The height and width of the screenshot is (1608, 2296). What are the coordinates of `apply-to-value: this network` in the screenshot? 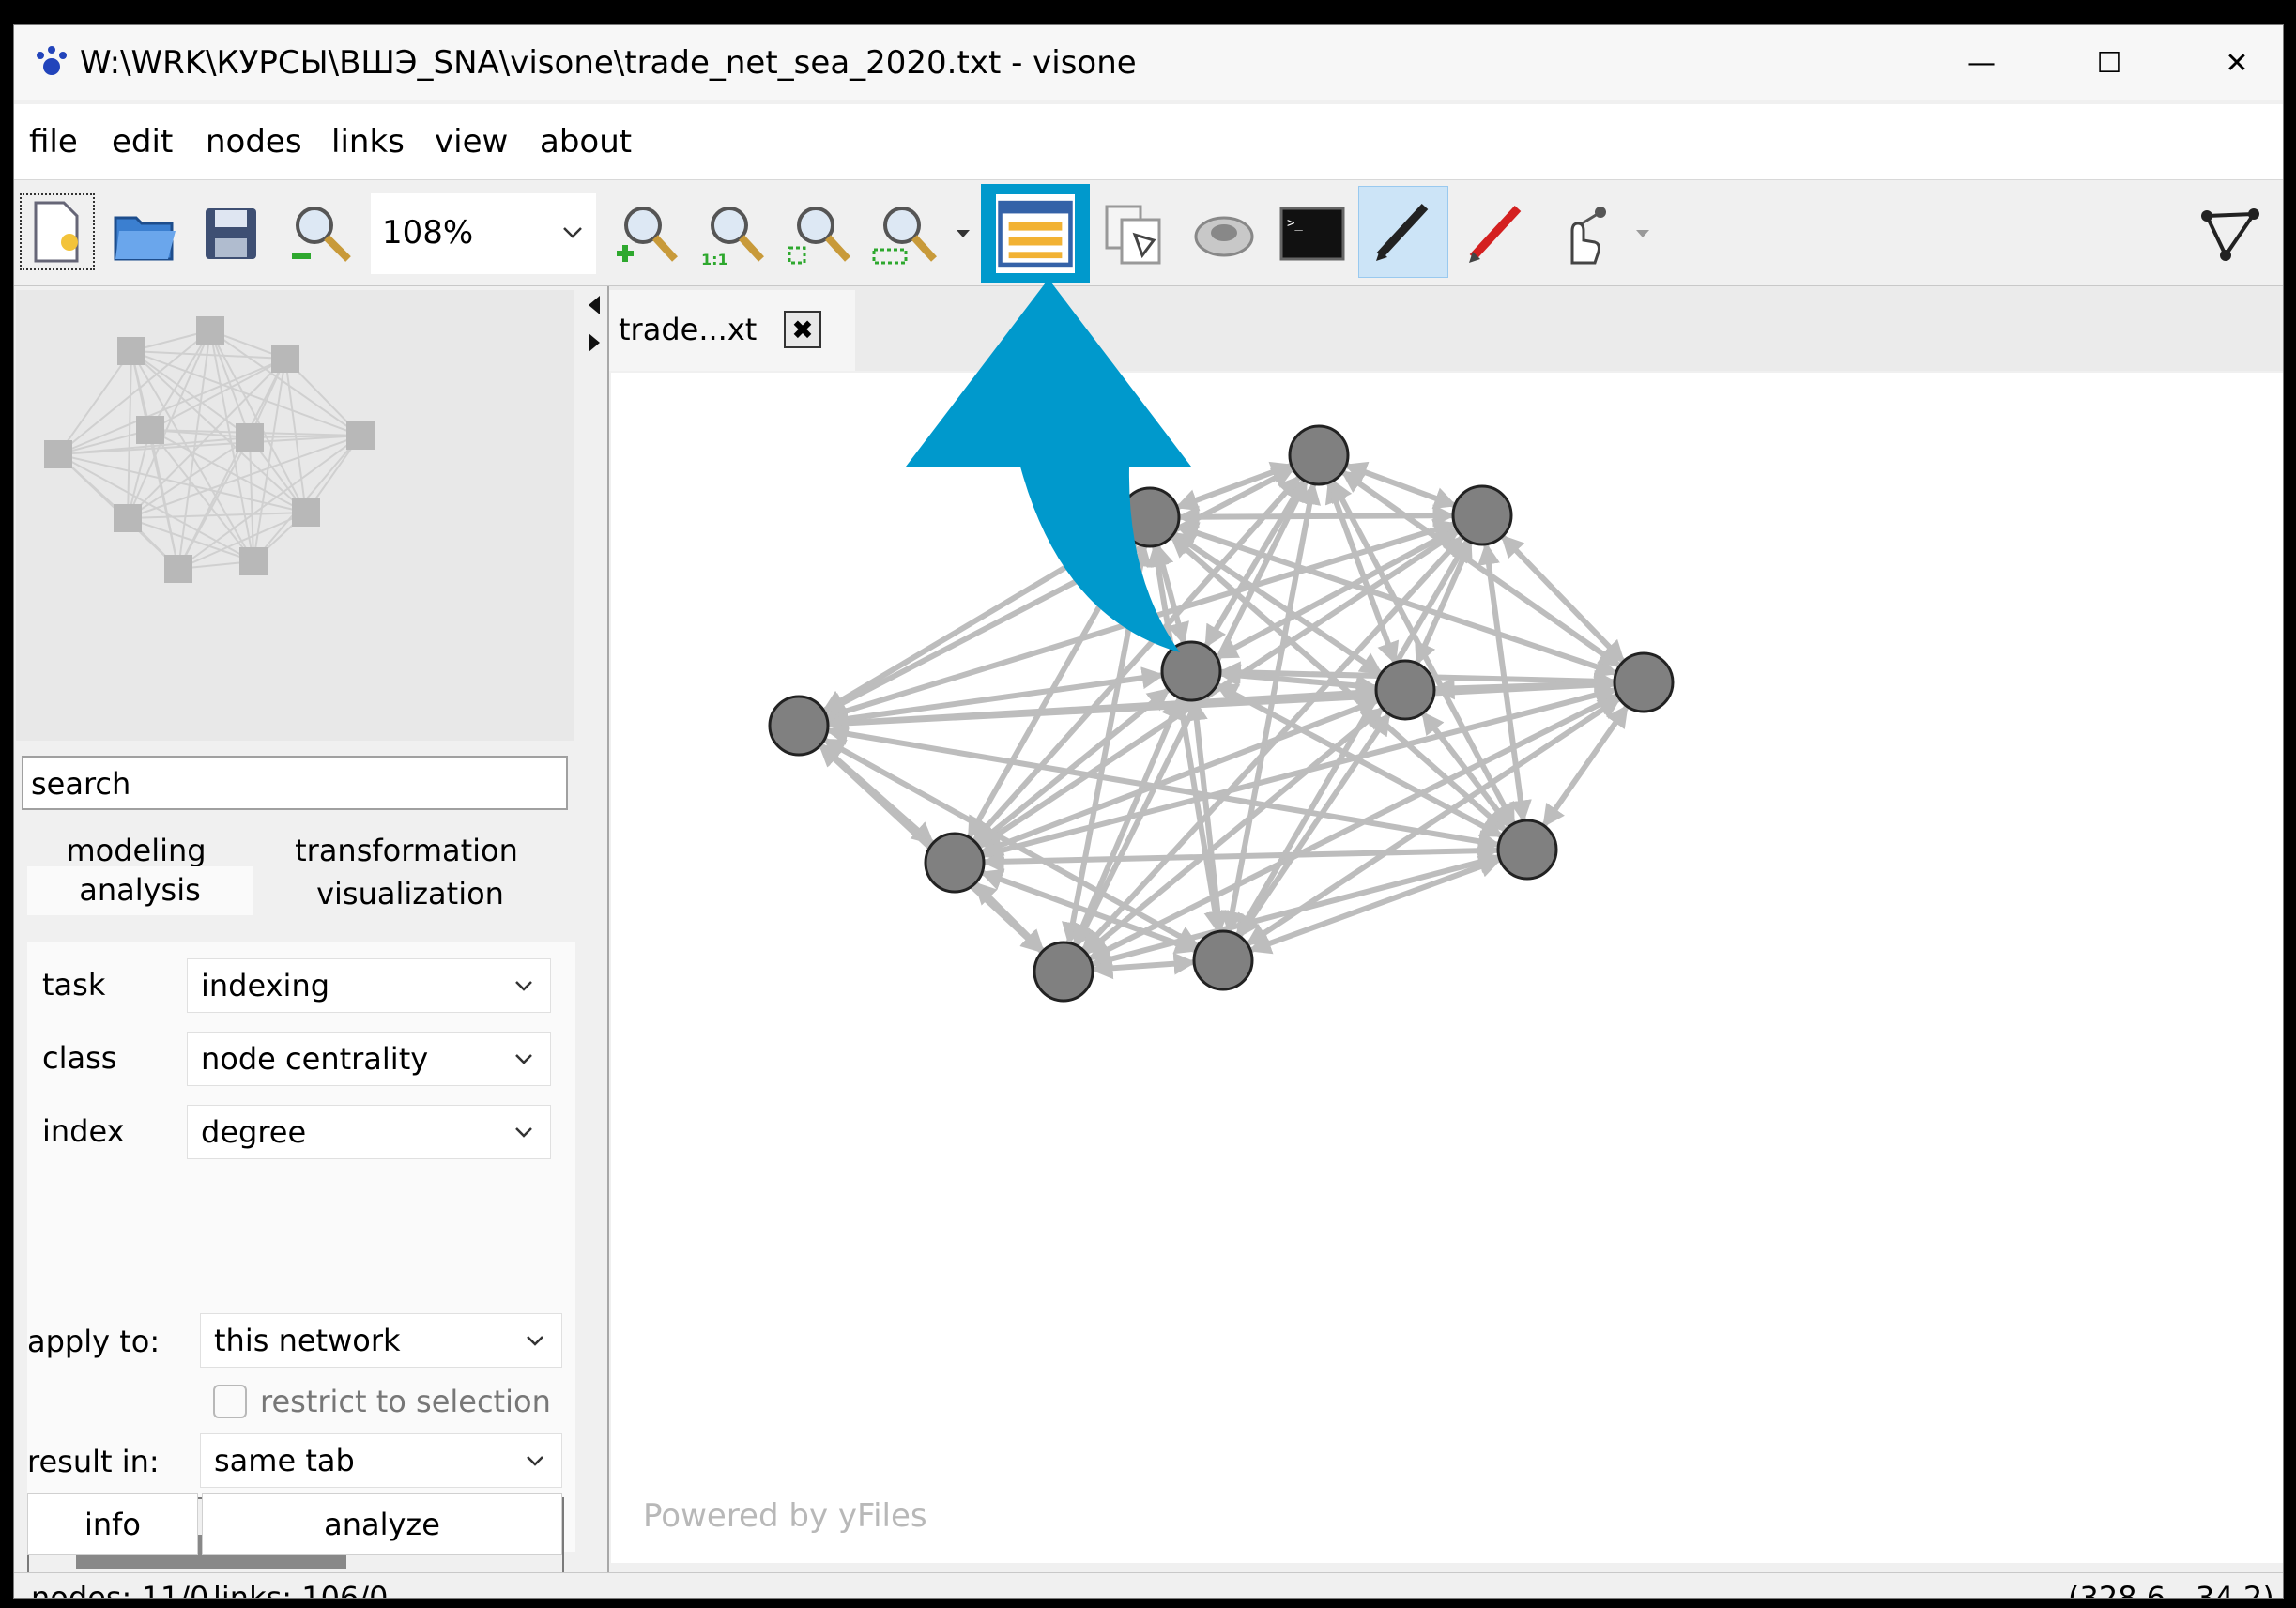 It's located at (307, 1340).